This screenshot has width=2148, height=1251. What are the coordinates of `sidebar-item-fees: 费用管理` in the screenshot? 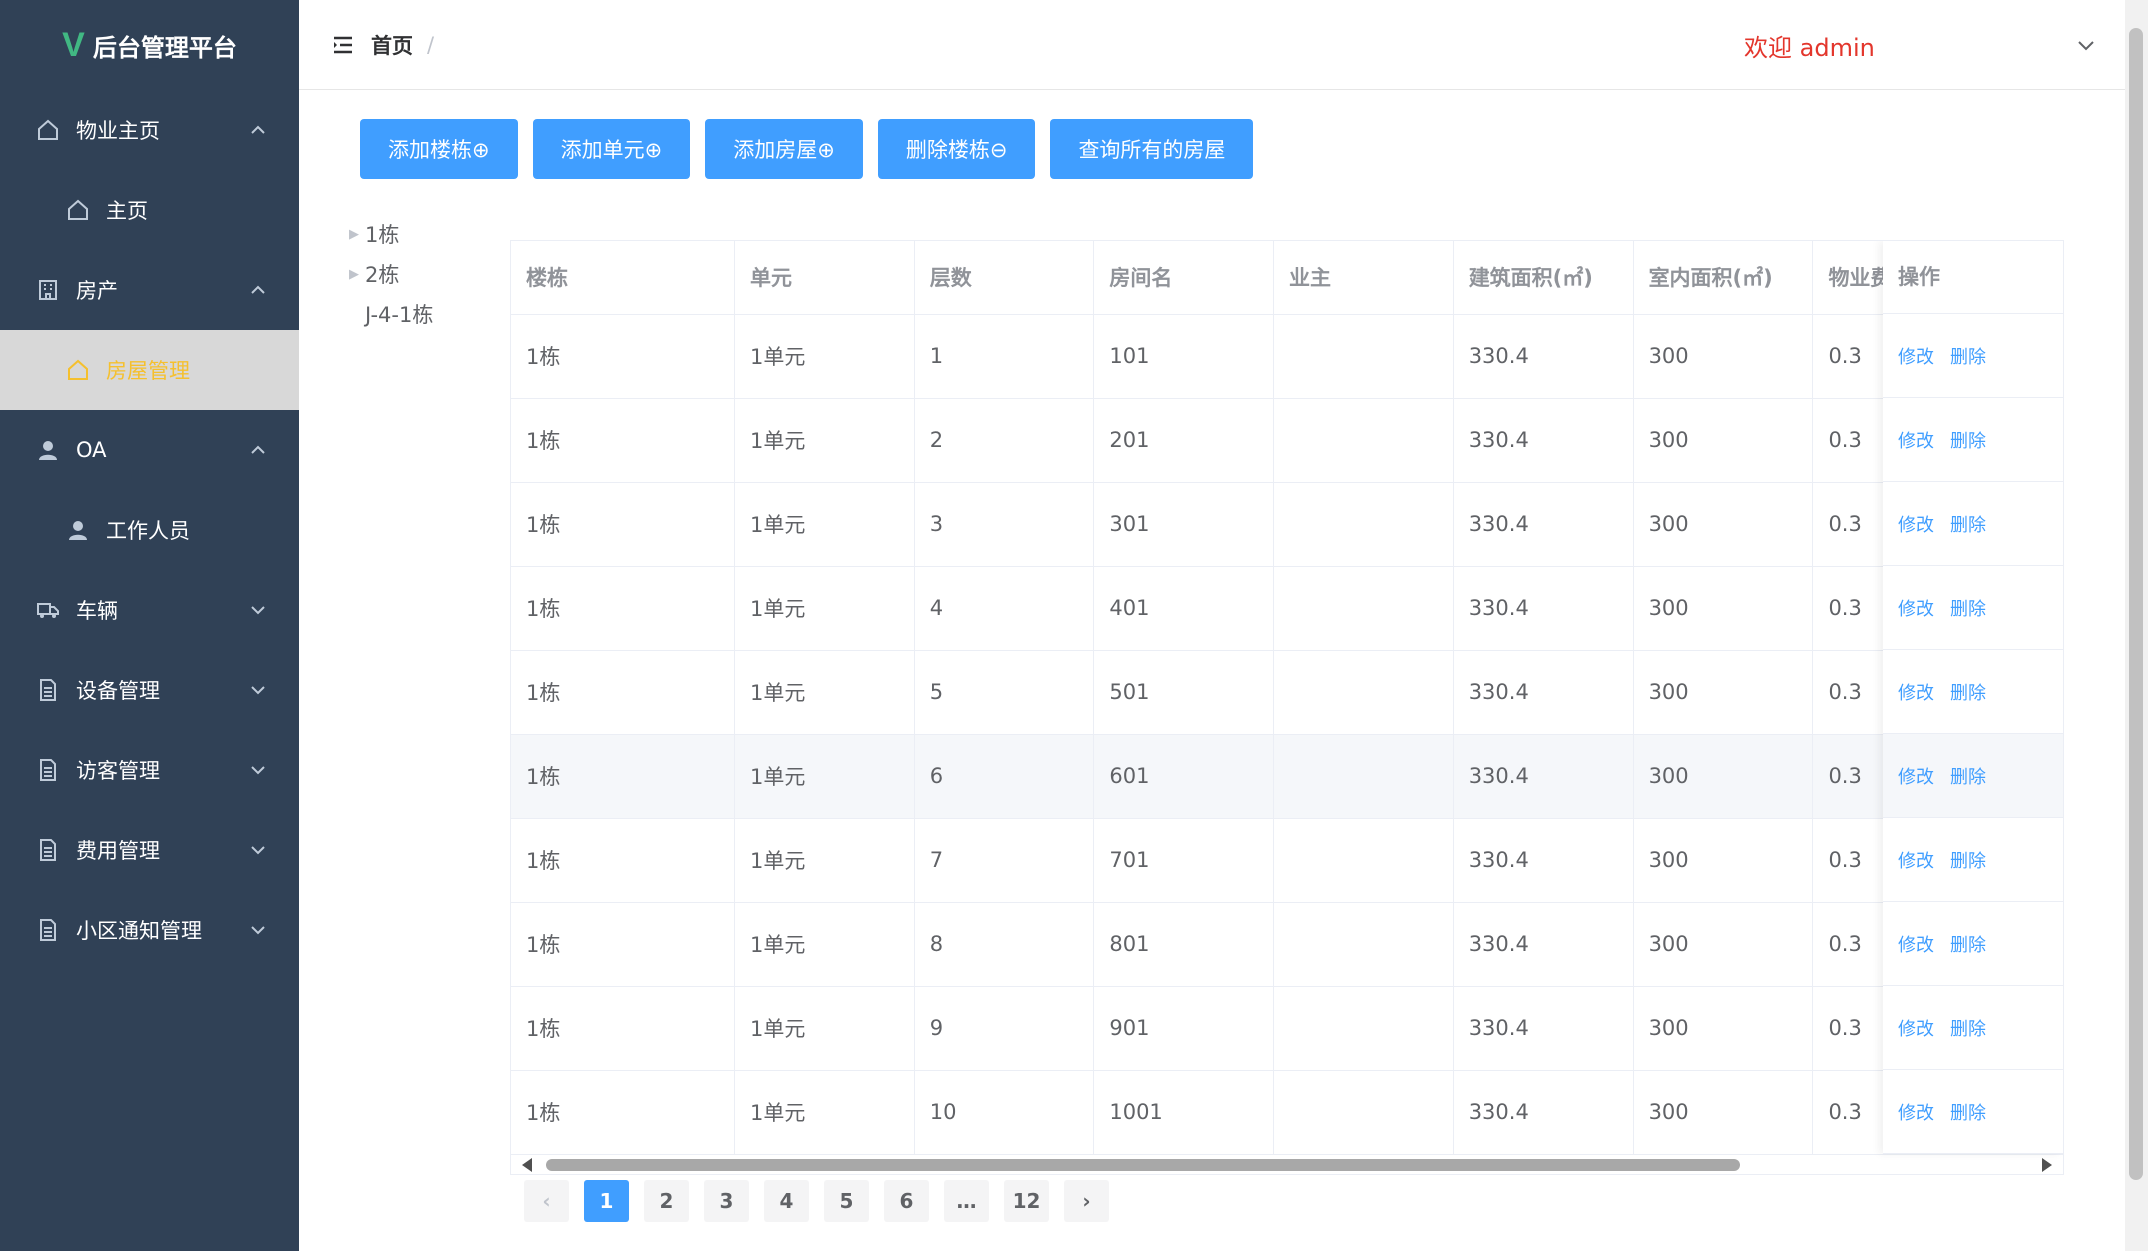 It's located at (149, 850).